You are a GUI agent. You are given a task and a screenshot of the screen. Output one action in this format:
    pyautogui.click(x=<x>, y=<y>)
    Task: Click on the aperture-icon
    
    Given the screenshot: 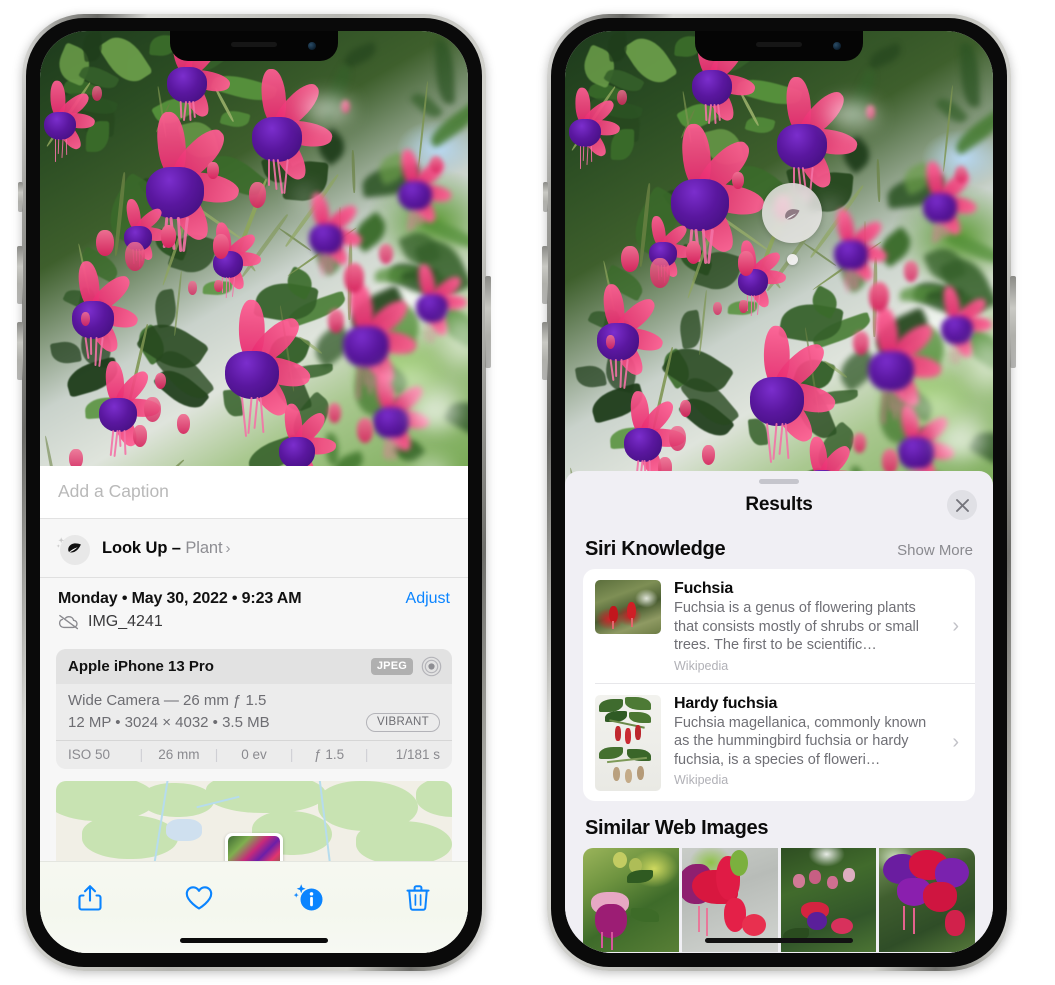 What is the action you would take?
    pyautogui.click(x=431, y=666)
    